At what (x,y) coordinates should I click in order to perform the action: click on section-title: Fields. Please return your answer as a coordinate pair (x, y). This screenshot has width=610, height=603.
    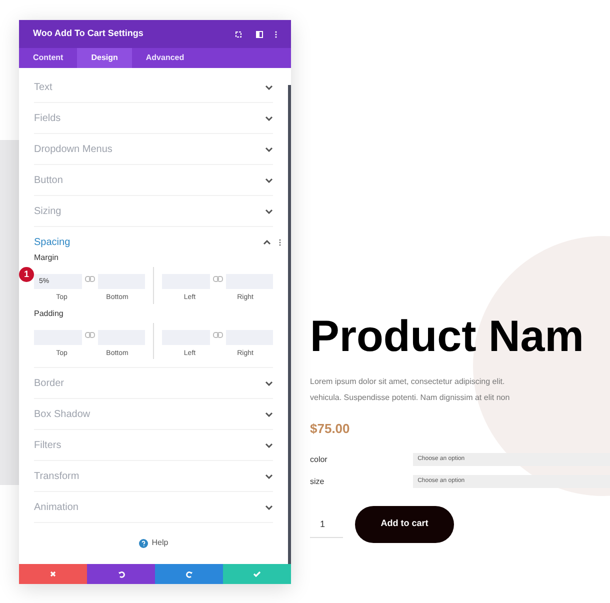
    Looking at the image, I should click on (48, 119).